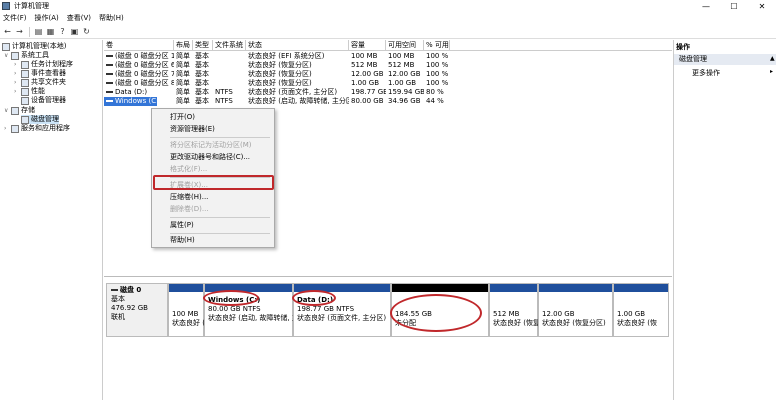  What do you see at coordinates (79, 18) in the screenshot?
I see `menu-view: 查看(V)` at bounding box center [79, 18].